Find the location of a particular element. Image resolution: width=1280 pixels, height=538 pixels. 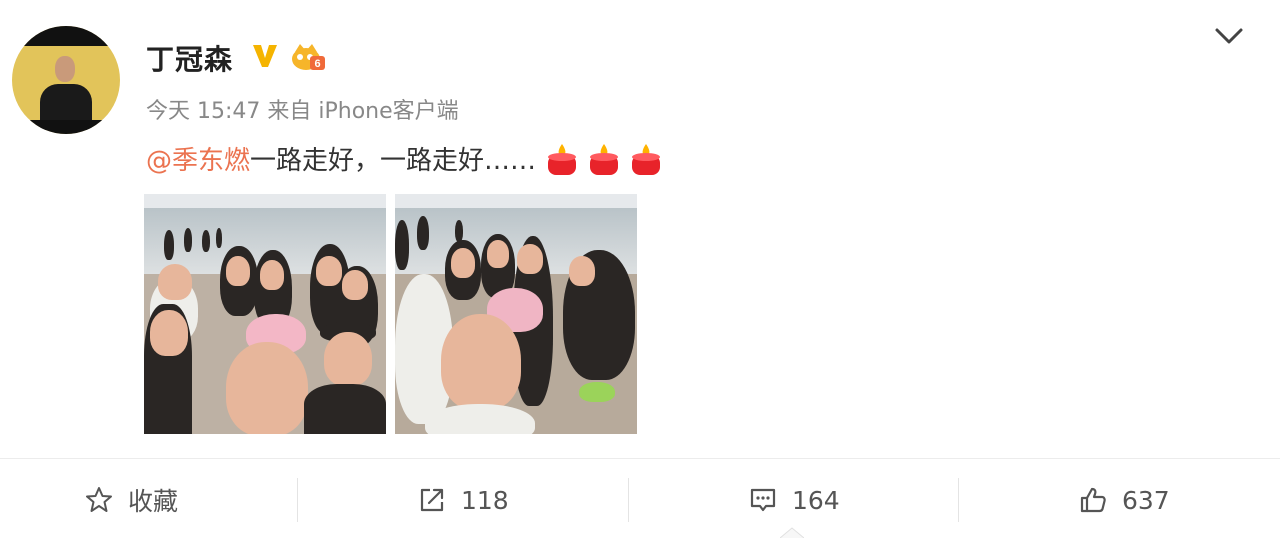

star-icon is located at coordinates (99, 499).